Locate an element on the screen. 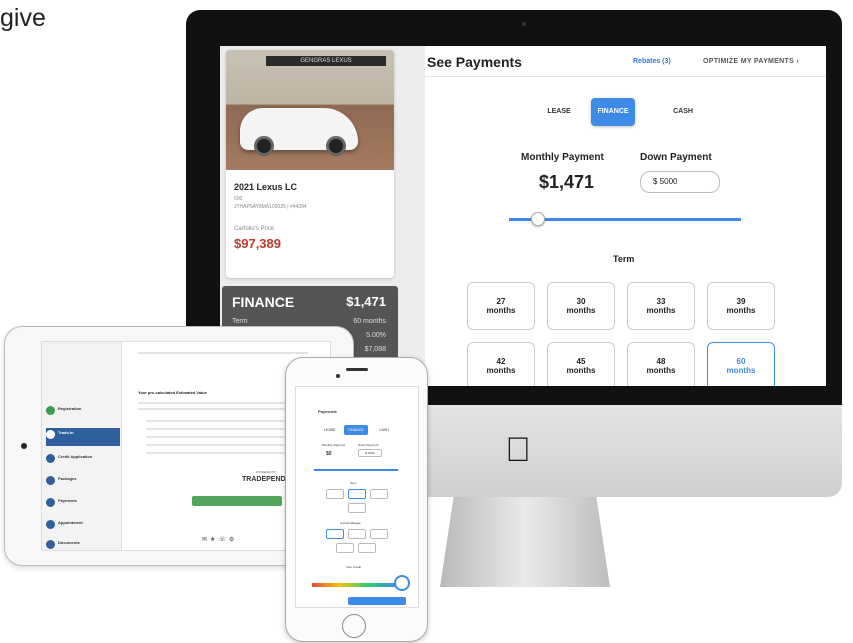 This screenshot has height=643, width=853. step-credit-application: Credit Application is located at coordinates (83, 461).